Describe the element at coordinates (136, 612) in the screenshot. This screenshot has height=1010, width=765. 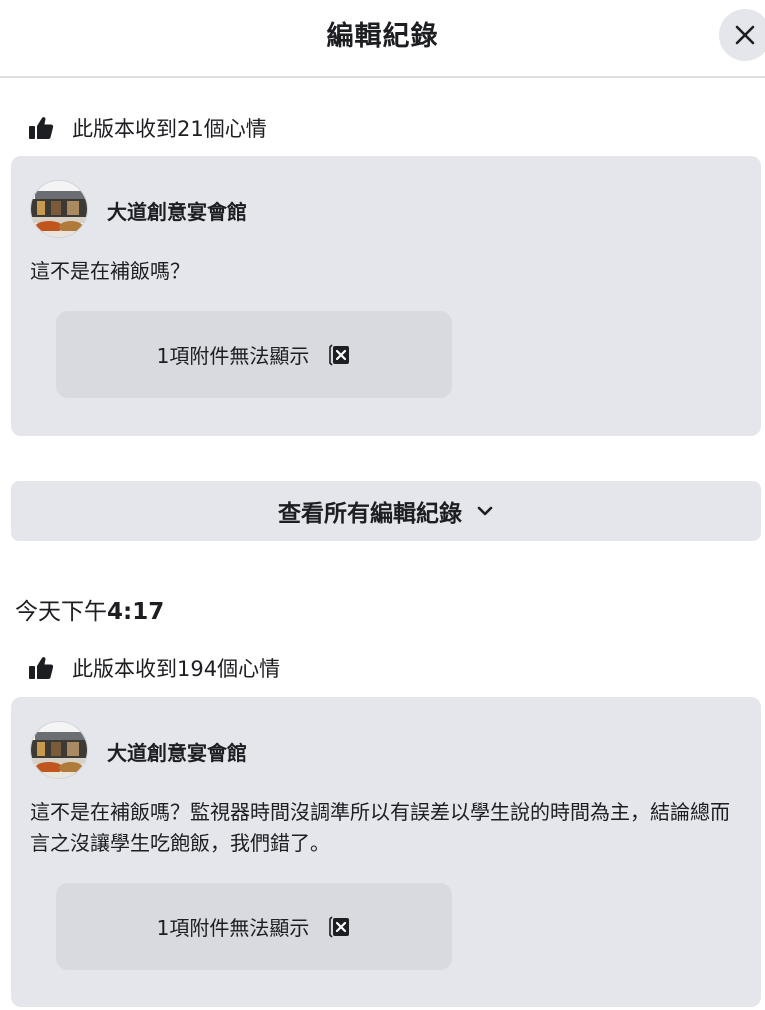
I see `timestamp-time: 4:17` at that location.